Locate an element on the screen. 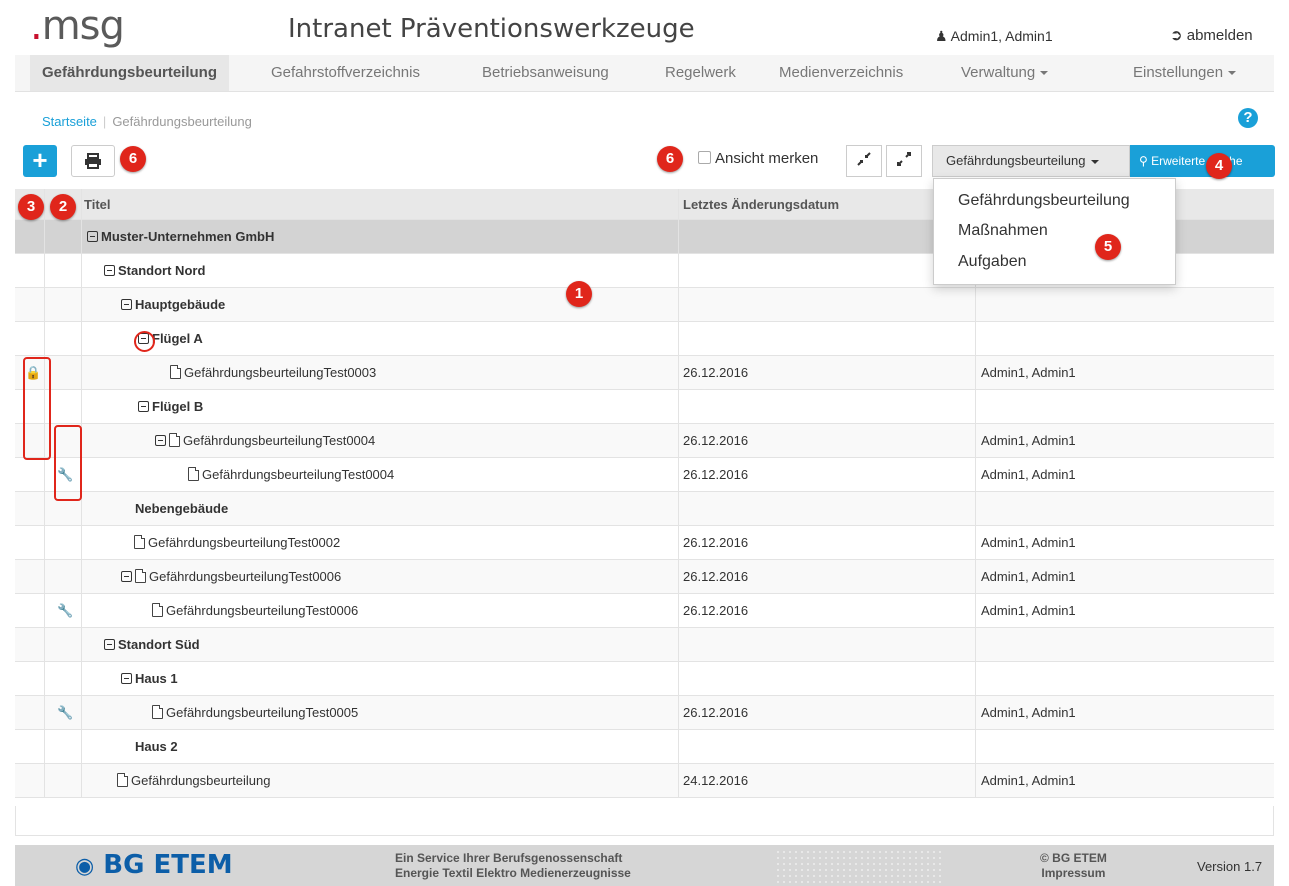  row-date: 24.12.2016 is located at coordinates (716, 780).